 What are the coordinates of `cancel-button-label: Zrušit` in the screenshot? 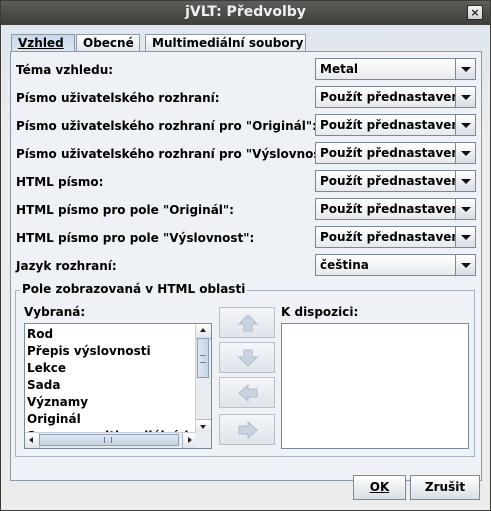 It's located at (445, 487).